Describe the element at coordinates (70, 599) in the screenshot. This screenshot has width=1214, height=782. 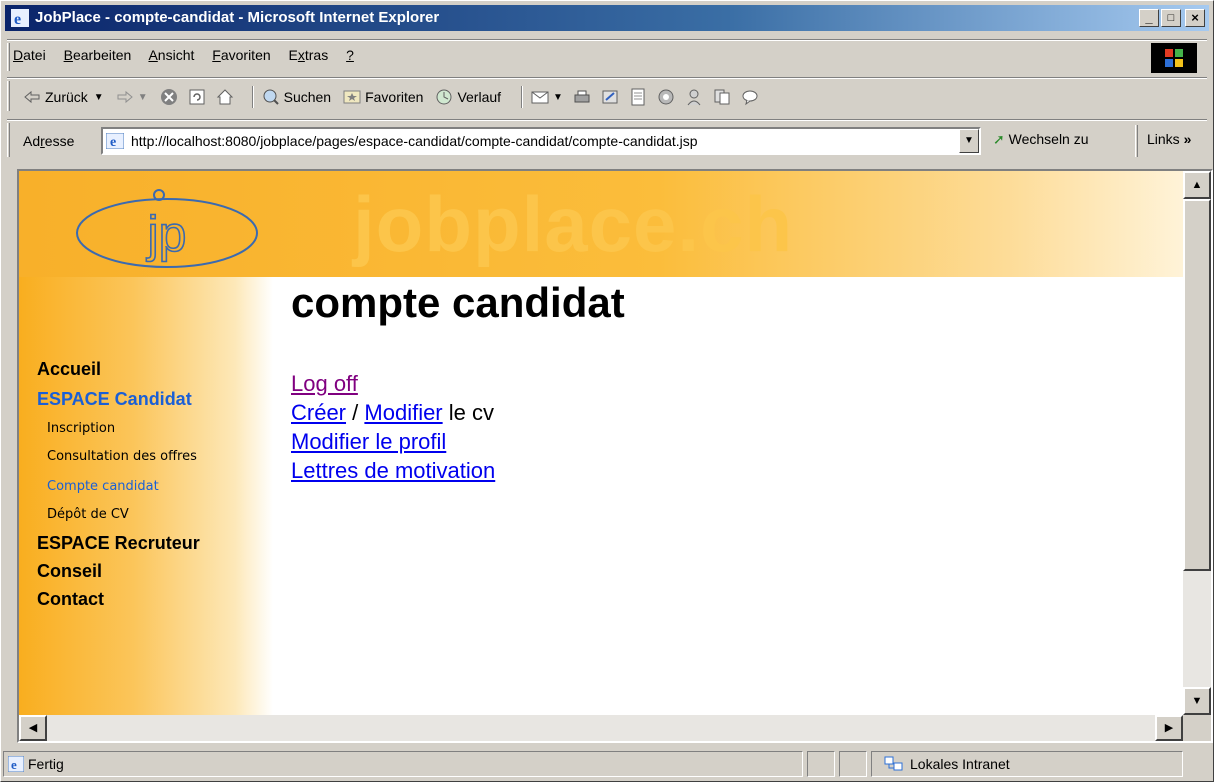
I see `nav-contact: Contact` at that location.